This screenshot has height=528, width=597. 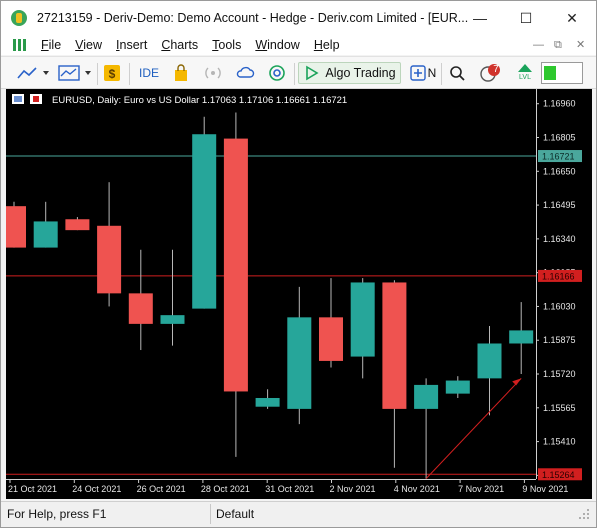 What do you see at coordinates (18, 99) in the screenshot?
I see `symbol-flag-detail` at bounding box center [18, 99].